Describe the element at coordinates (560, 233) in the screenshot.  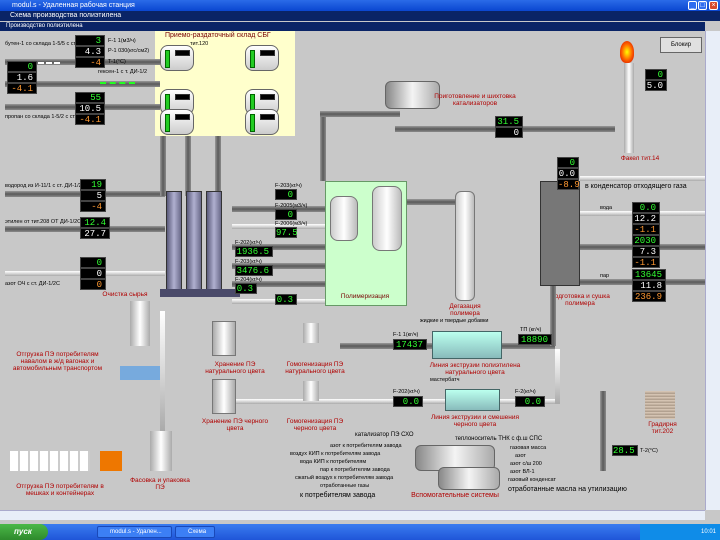
I see `drying-unit` at that location.